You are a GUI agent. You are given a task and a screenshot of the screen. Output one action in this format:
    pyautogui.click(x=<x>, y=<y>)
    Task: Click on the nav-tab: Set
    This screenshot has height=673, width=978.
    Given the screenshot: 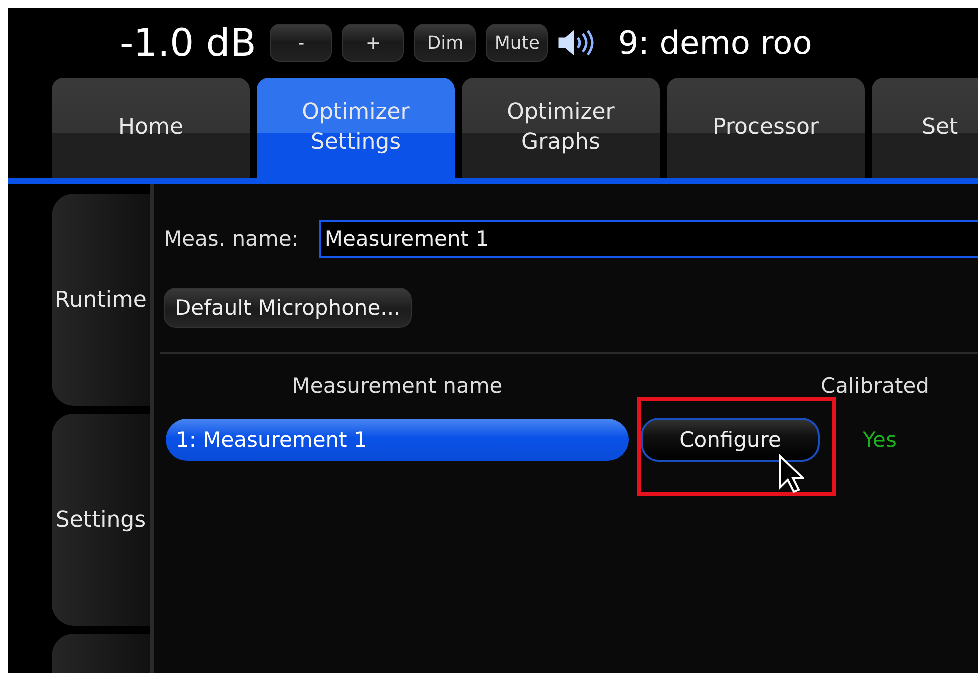 What is the action you would take?
    pyautogui.click(x=925, y=128)
    